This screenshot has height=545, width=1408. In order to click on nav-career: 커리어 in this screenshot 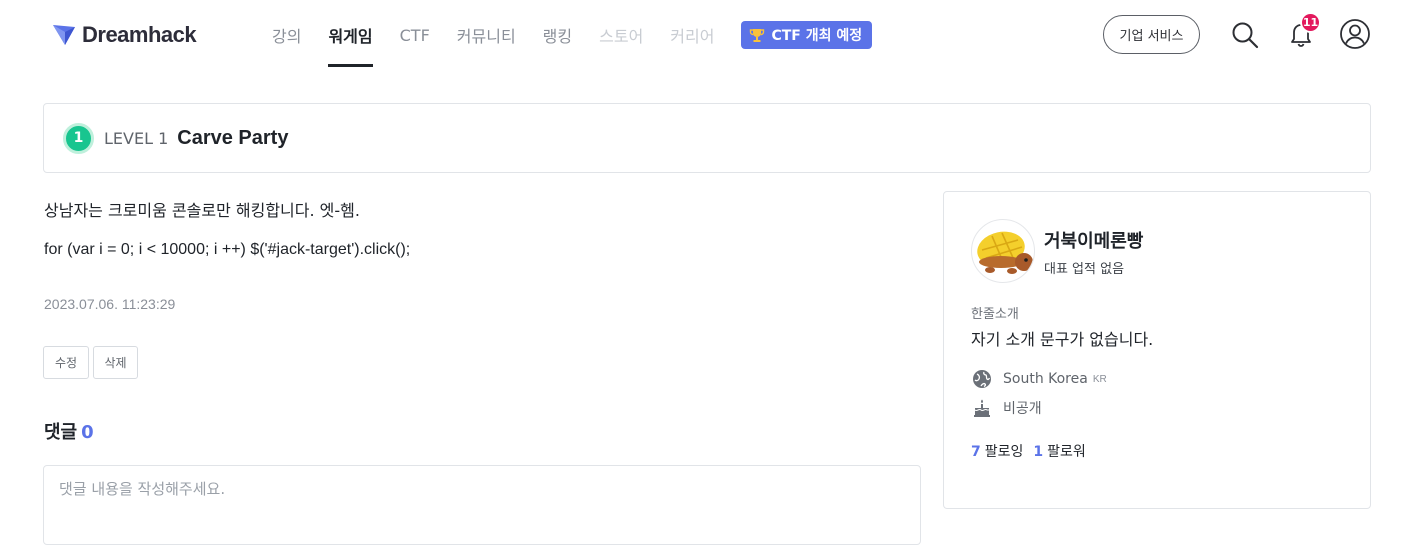, I will do `click(692, 35)`.